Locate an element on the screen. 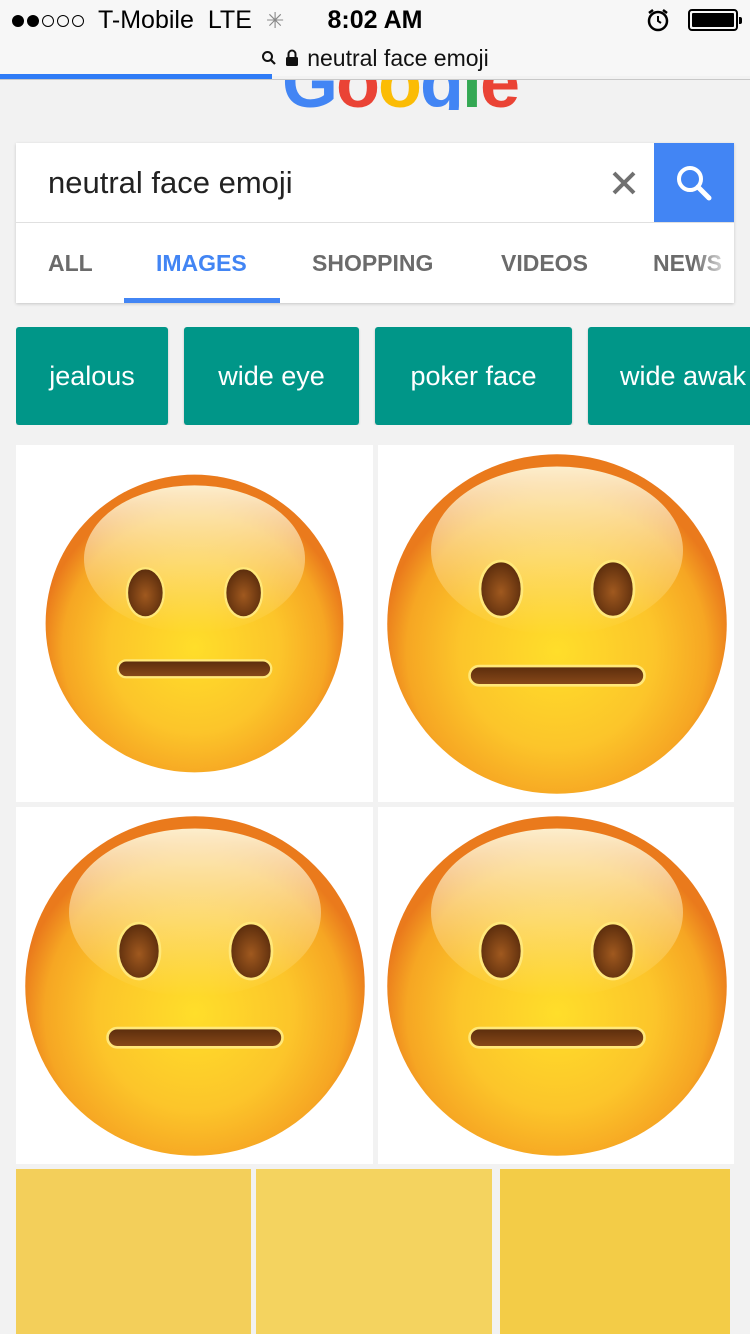 The image size is (750, 1334). tab-shopping: SHOPPING is located at coordinates (372, 263).